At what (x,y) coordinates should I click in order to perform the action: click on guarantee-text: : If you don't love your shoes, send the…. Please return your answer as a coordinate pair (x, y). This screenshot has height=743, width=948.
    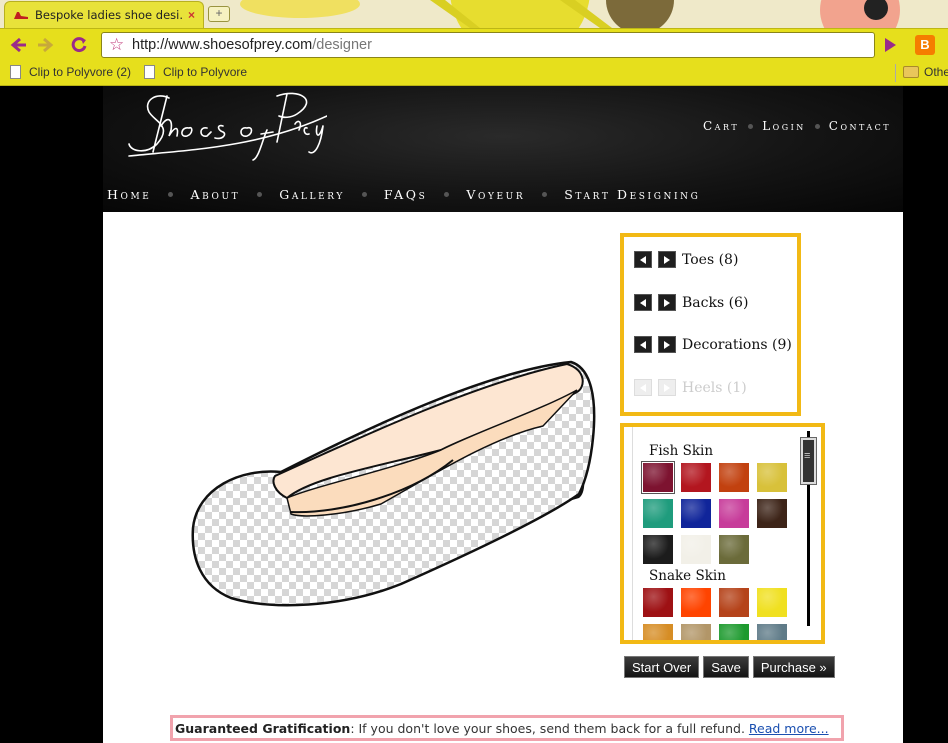
    Looking at the image, I should click on (549, 728).